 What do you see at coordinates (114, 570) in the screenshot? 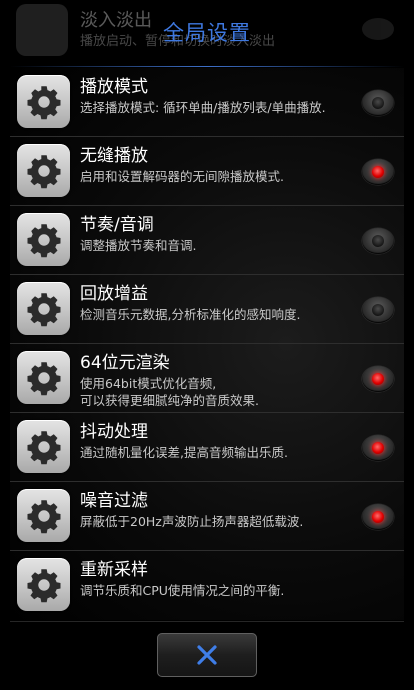
I see `setting-title: 重新采样` at bounding box center [114, 570].